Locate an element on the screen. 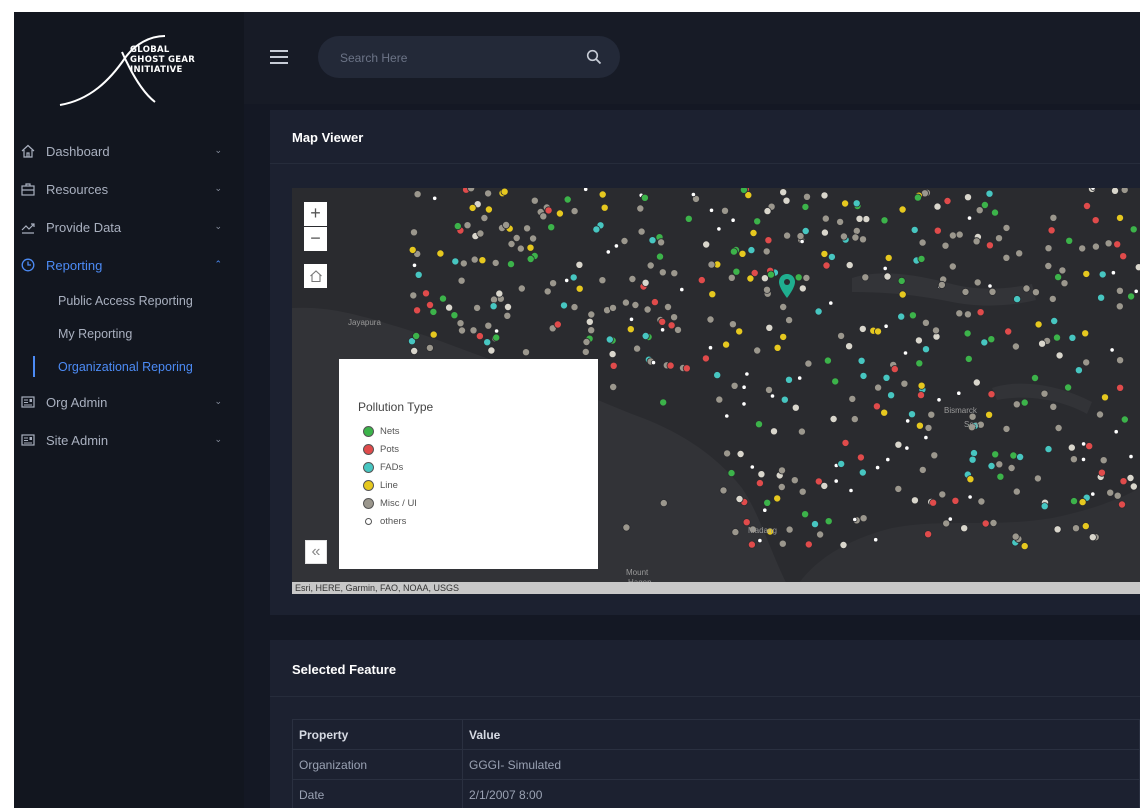 This screenshot has height=808, width=1140. sidebar-item-reporting: Reporting ⌃ is located at coordinates (129, 265).